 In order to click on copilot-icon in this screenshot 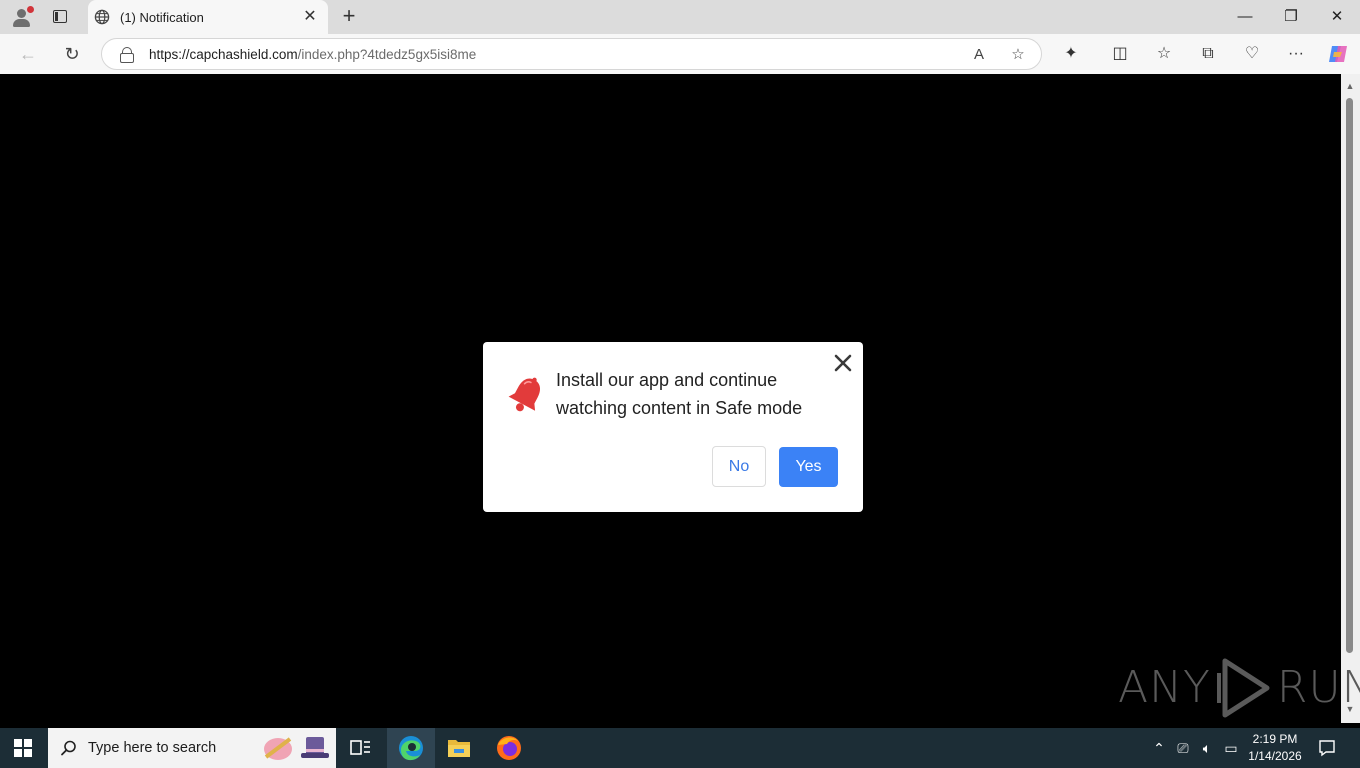, I will do `click(1338, 54)`.